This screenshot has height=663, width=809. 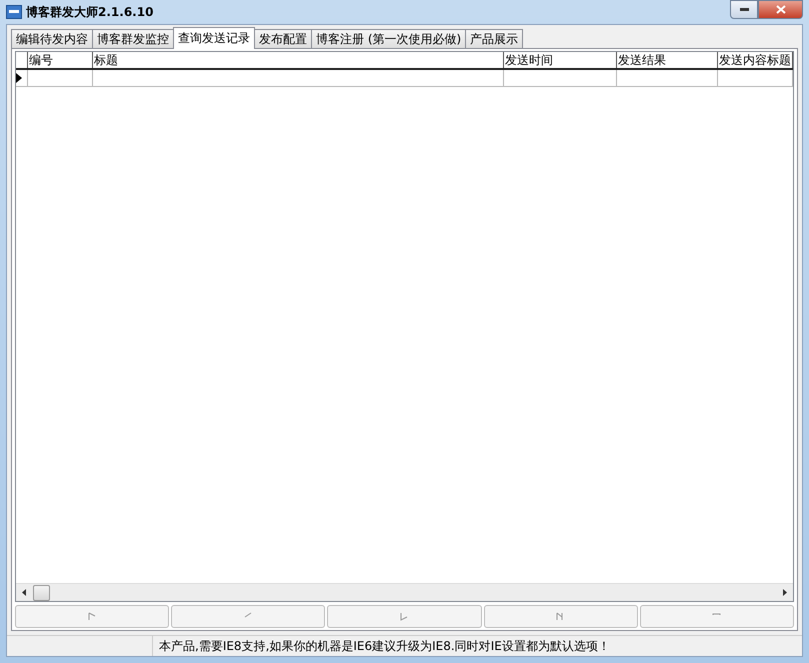 What do you see at coordinates (477, 646) in the screenshot?
I see `status-message: 本产品,需要IE8支持,如果你的机器是IE6建议升级为IE8.同时对IE设置都为默认选项！` at bounding box center [477, 646].